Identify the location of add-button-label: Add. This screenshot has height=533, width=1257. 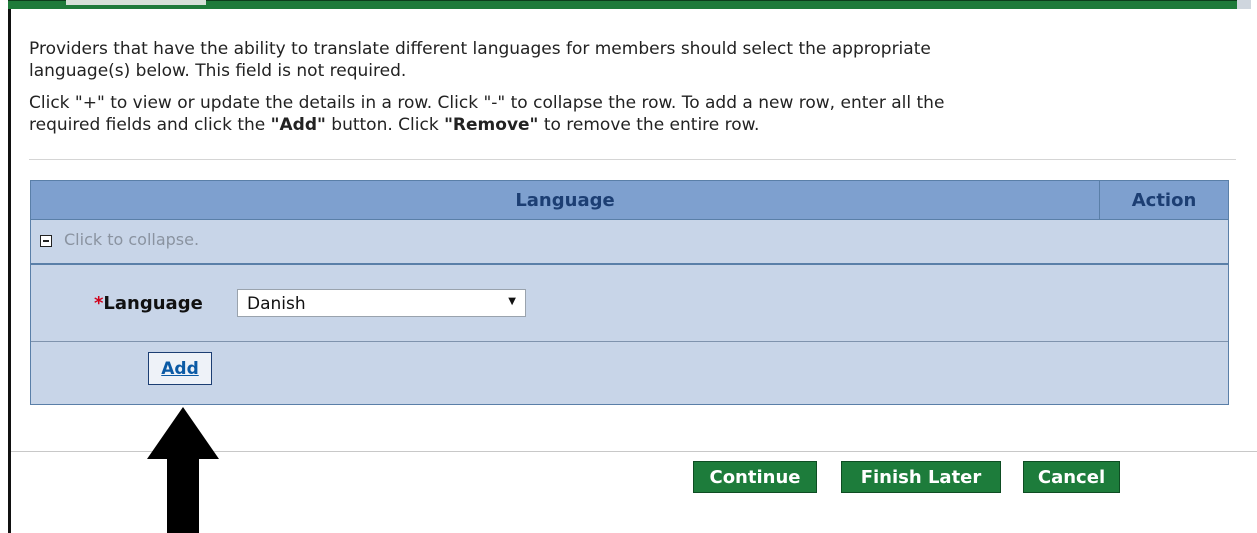
(180, 368).